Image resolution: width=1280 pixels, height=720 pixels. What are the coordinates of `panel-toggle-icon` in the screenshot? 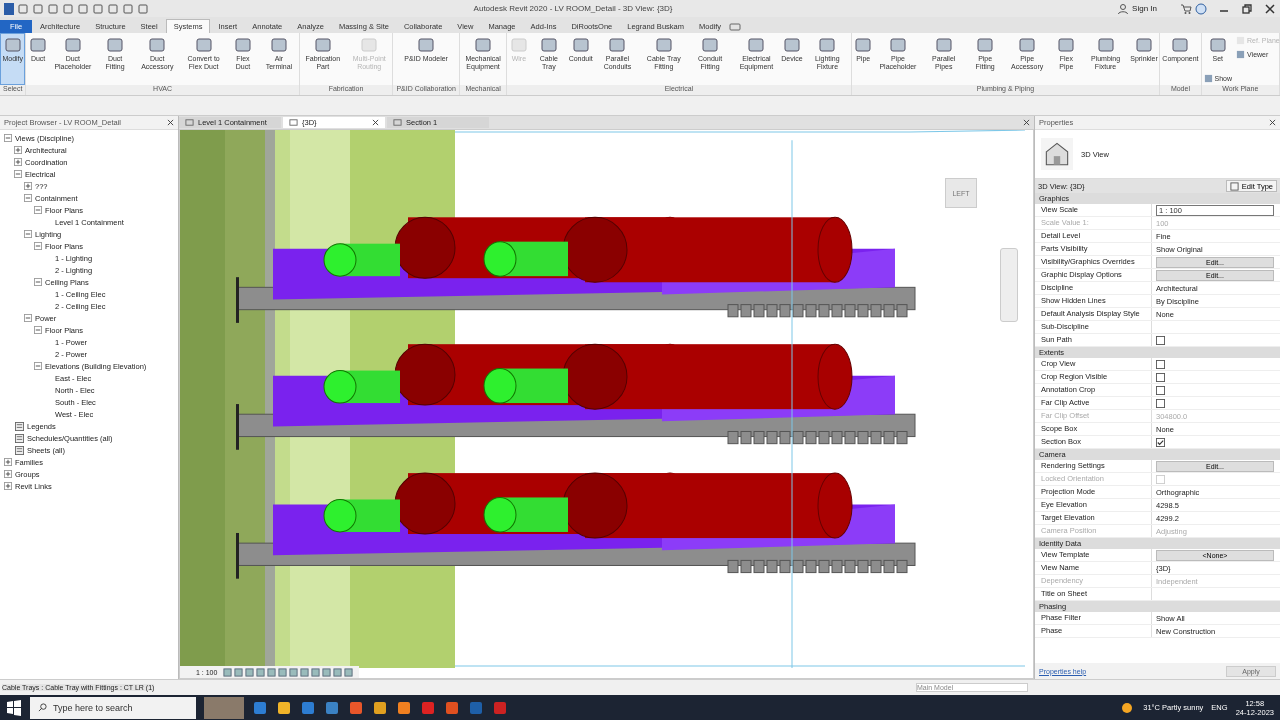 It's located at (735, 27).